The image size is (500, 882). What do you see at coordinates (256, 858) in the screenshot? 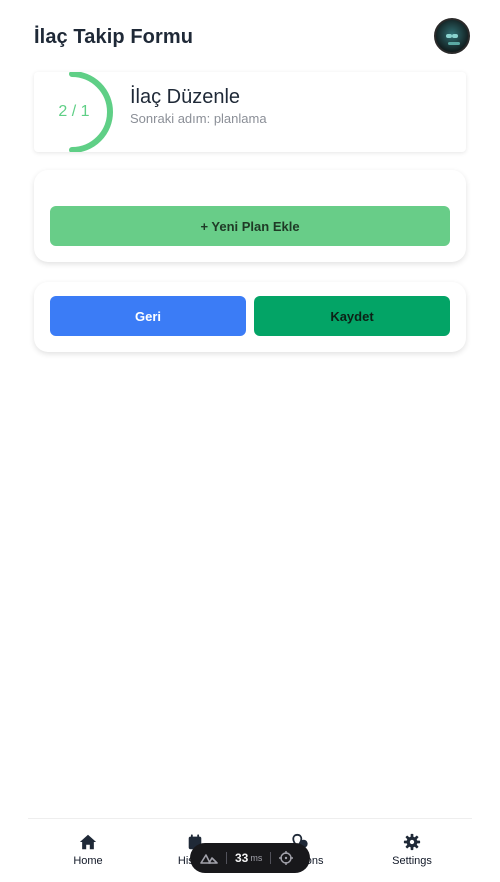
I see `devtools-unit: ms` at bounding box center [256, 858].